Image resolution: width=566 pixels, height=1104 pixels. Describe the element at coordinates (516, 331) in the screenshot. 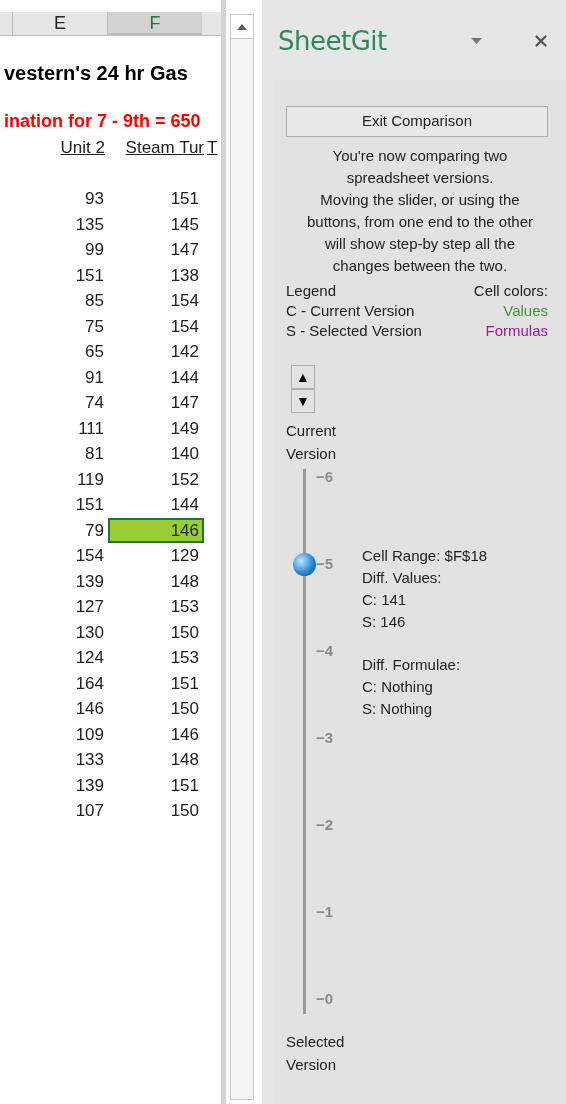

I see `cell-color-label: Formulas` at that location.